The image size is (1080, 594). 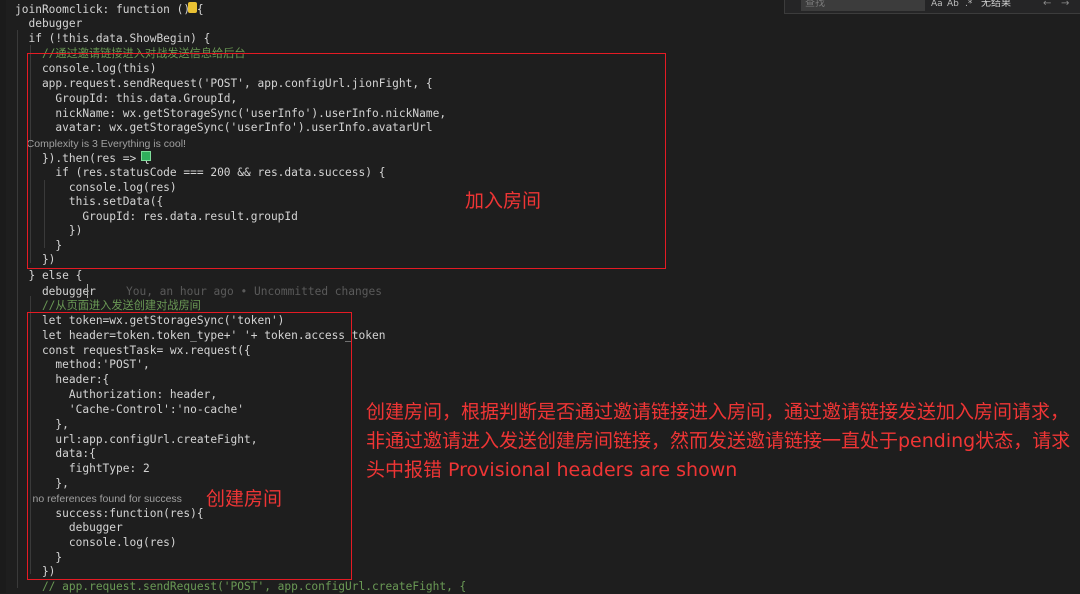 I want to click on whole-word-toggle: Ab, so click(x=953, y=5).